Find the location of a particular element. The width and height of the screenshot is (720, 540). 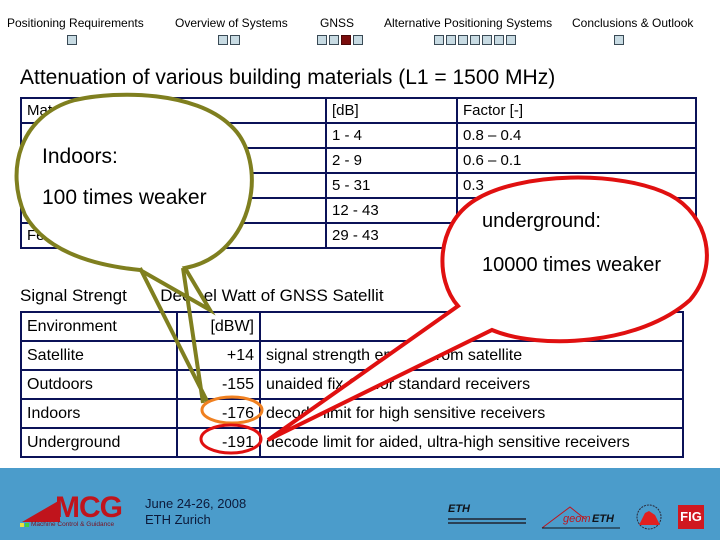

table-row: 2 - 9 0.6 – 0.1 is located at coordinates (358, 160).